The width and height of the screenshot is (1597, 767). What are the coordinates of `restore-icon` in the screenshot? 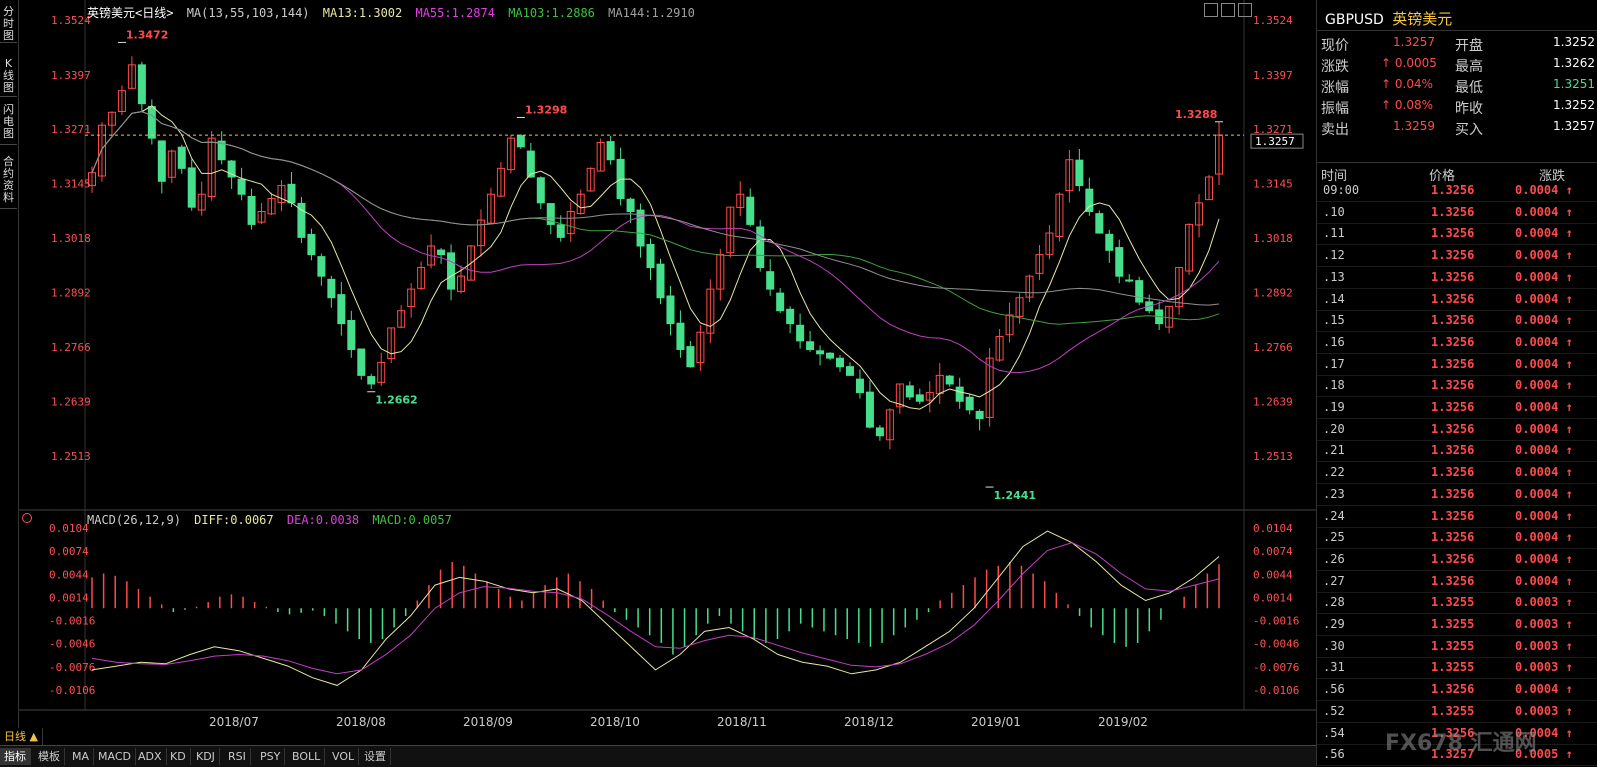 It's located at (1228, 10).